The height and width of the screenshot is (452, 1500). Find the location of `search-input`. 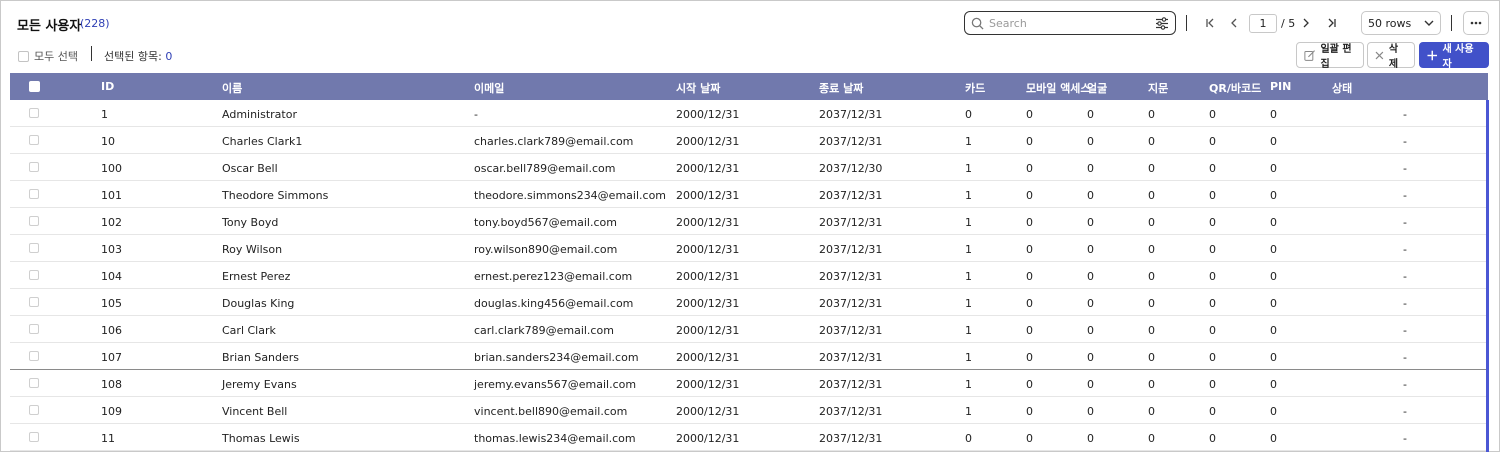

search-input is located at coordinates (1072, 23).